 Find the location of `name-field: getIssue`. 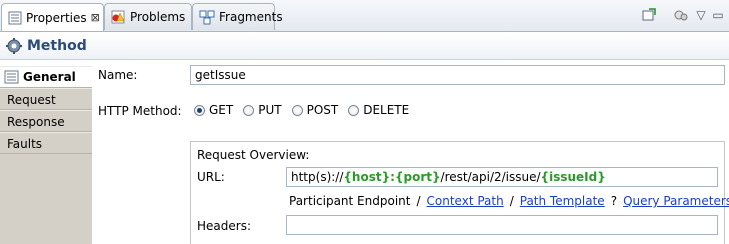

name-field: getIssue is located at coordinates (457, 75).